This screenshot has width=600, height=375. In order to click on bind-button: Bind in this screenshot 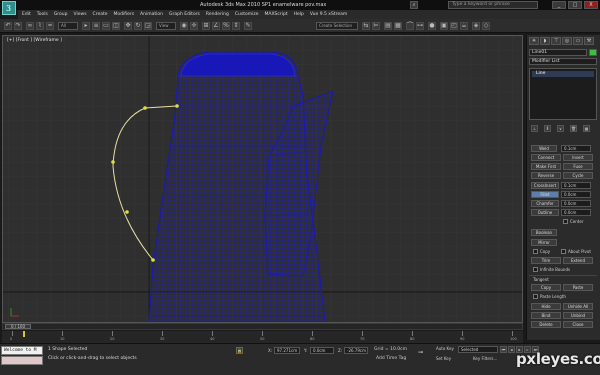, I will do `click(546, 315)`.